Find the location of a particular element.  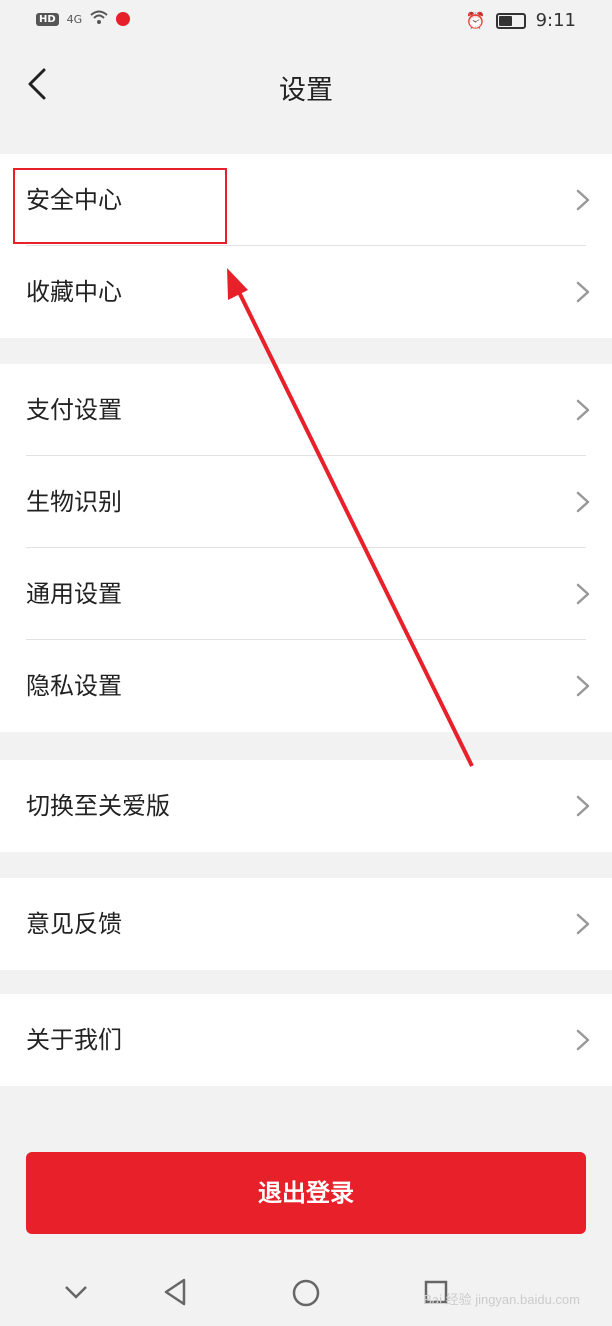

collapse-icon is located at coordinates (76, 1292).